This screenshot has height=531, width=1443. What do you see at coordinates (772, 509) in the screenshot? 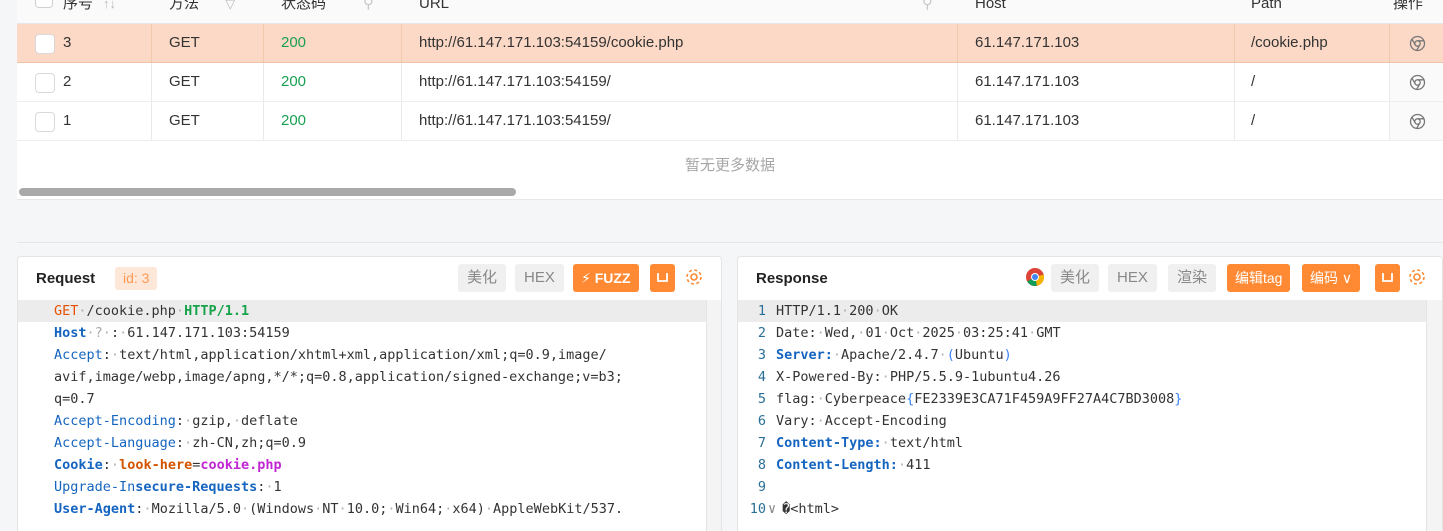
I see `fold-chevron-icon: ∨` at bounding box center [772, 509].